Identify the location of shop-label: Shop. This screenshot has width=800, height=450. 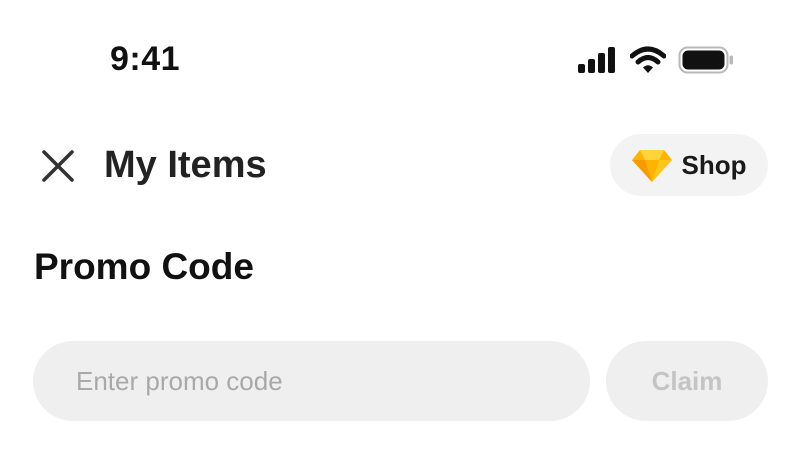
(714, 164).